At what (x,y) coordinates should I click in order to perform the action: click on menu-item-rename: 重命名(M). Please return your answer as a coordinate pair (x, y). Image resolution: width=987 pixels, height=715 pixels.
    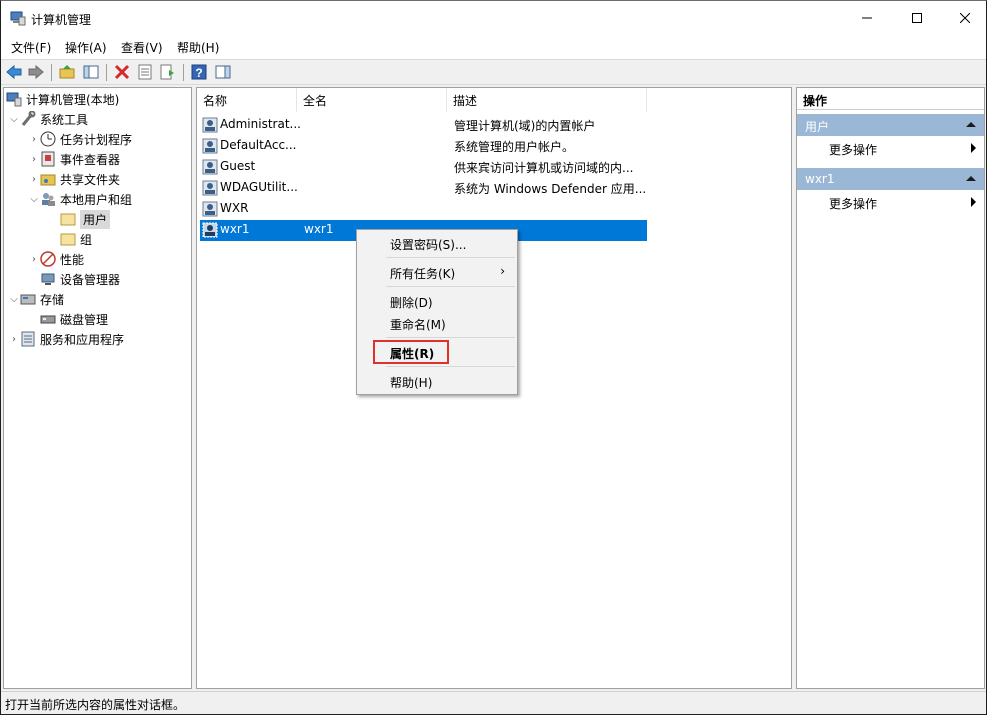
    Looking at the image, I should click on (437, 323).